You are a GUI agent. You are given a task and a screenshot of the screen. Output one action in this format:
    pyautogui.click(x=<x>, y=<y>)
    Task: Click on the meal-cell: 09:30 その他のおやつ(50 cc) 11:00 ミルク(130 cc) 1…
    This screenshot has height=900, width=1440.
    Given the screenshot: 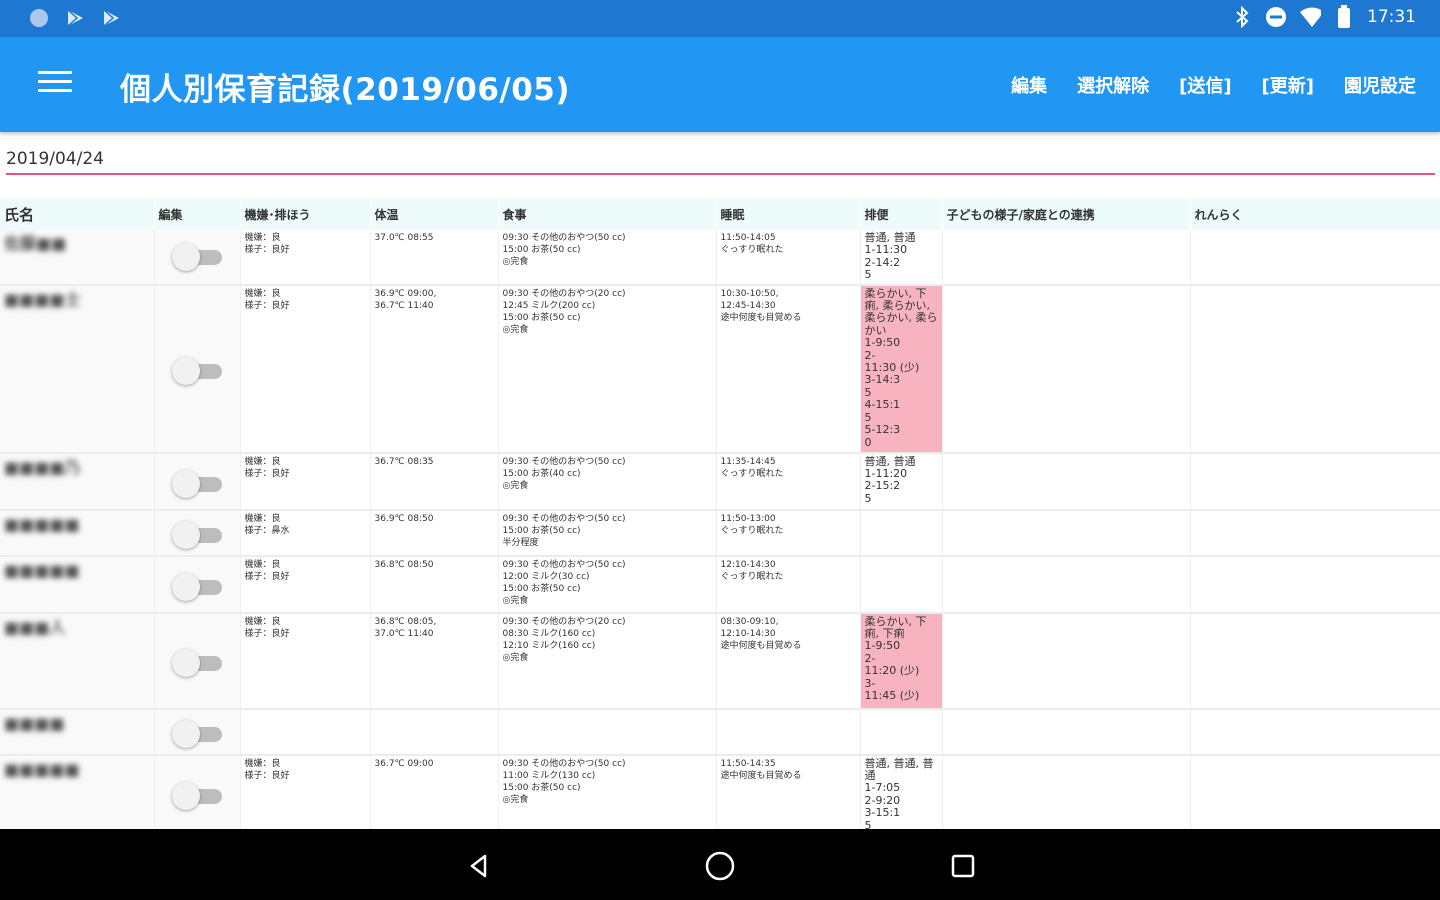 What is the action you would take?
    pyautogui.click(x=607, y=791)
    